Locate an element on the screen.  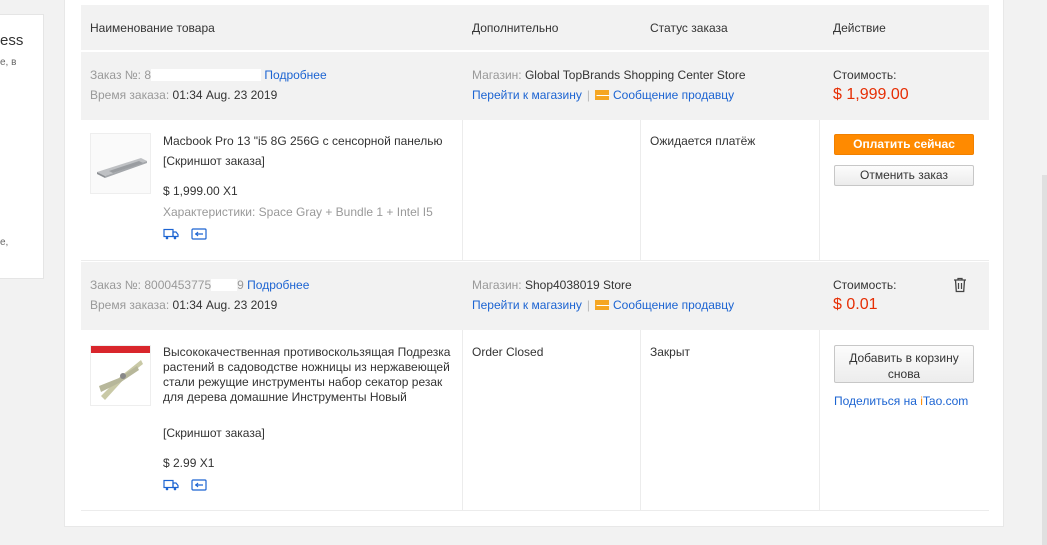
order-status: Закрыт is located at coordinates (670, 352).